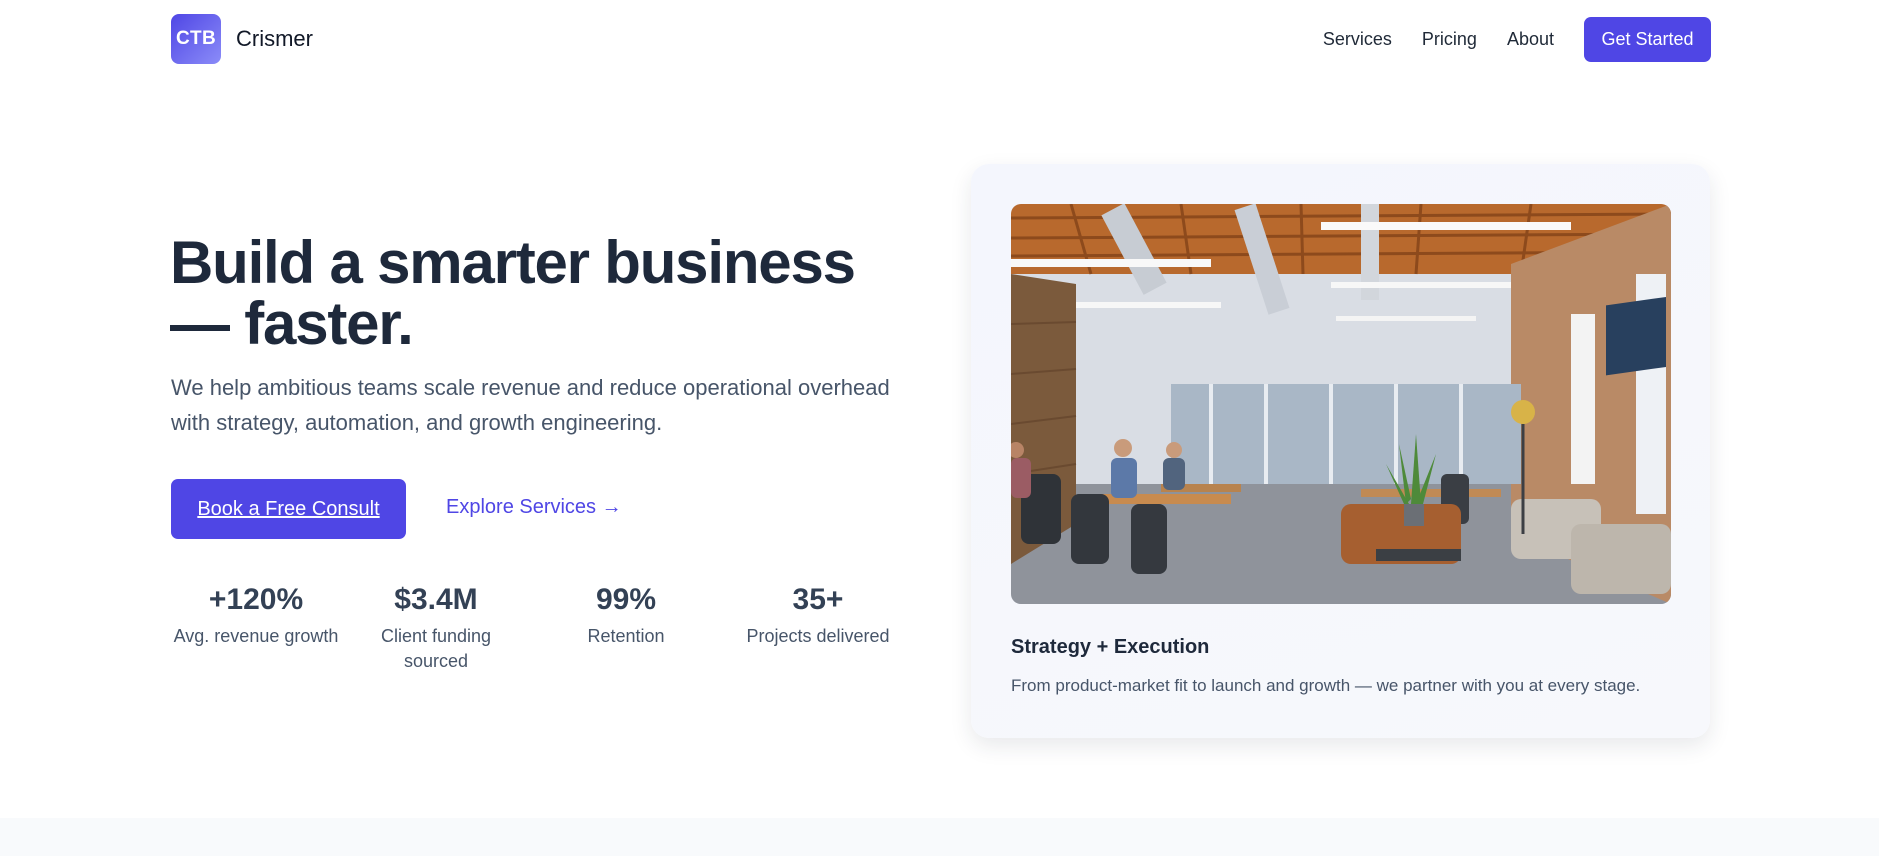 This screenshot has width=1879, height=856. What do you see at coordinates (1647, 39) in the screenshot?
I see `get-started-button: Get Started` at bounding box center [1647, 39].